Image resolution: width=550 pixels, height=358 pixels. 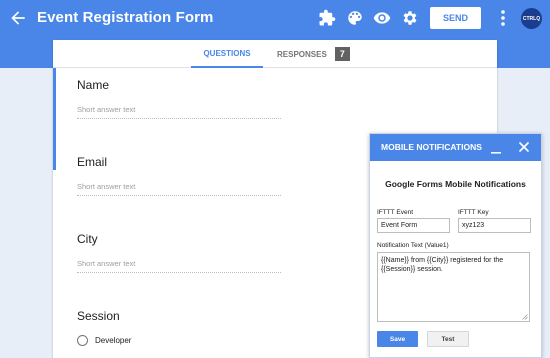 I want to click on question-title: Name, so click(x=93, y=85).